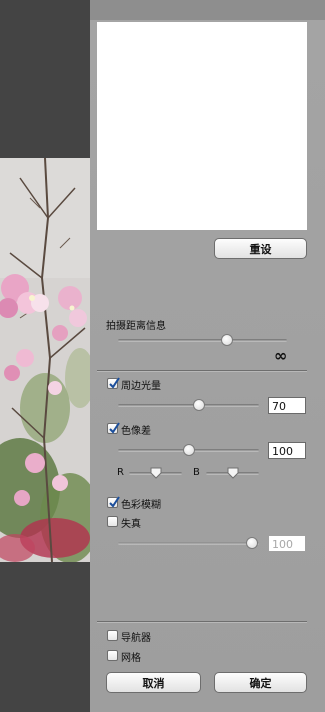 This screenshot has height=712, width=325. Describe the element at coordinates (120, 472) in the screenshot. I see `r-label: R` at that location.